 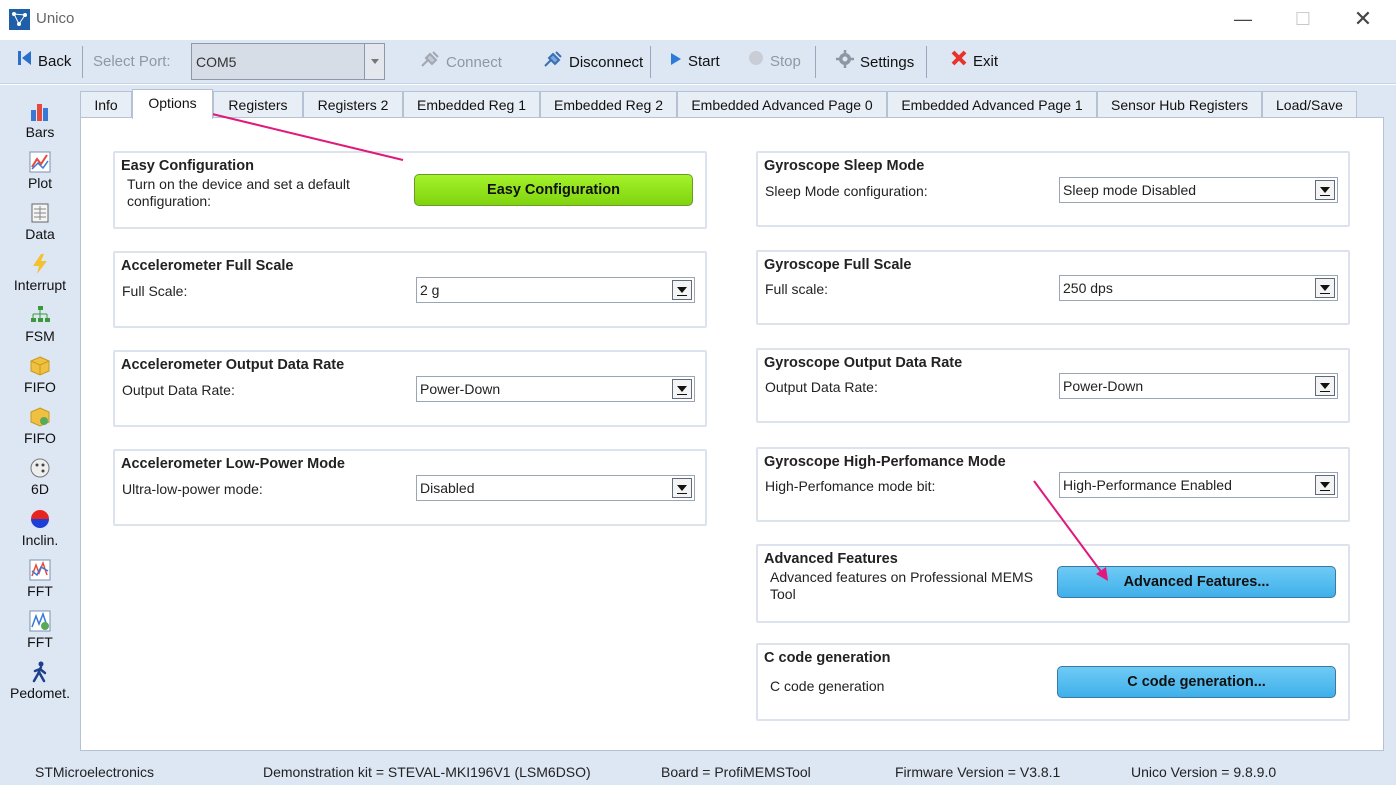 I want to click on dice-icon, so click(x=40, y=468).